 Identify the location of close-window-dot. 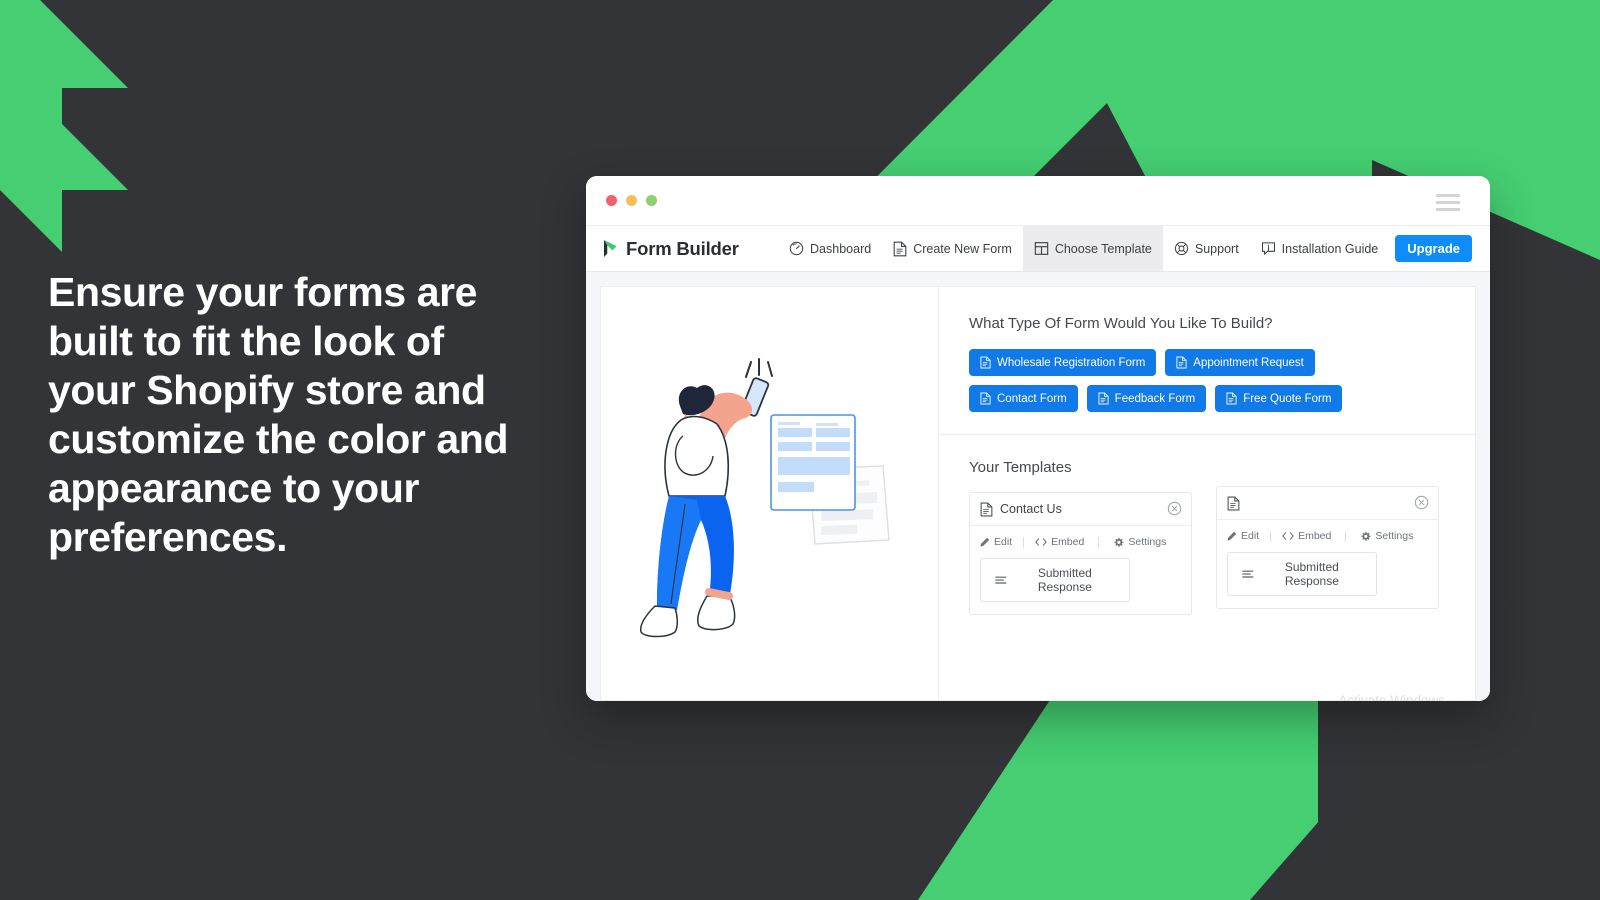
(611, 200).